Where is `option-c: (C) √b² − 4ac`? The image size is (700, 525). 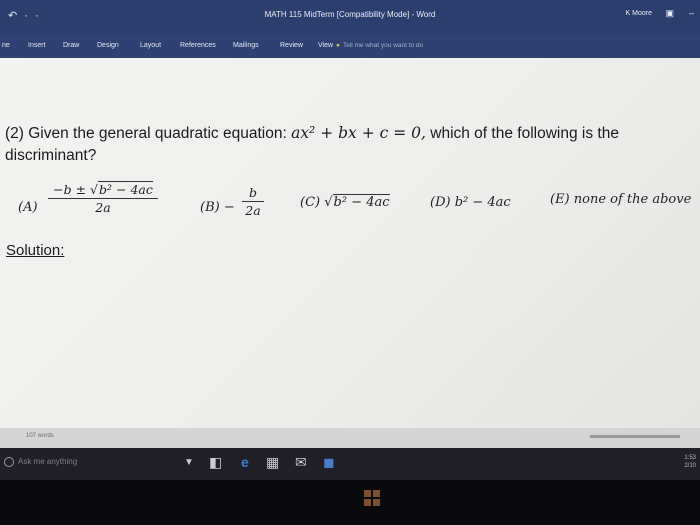 option-c: (C) √b² − 4ac is located at coordinates (345, 202).